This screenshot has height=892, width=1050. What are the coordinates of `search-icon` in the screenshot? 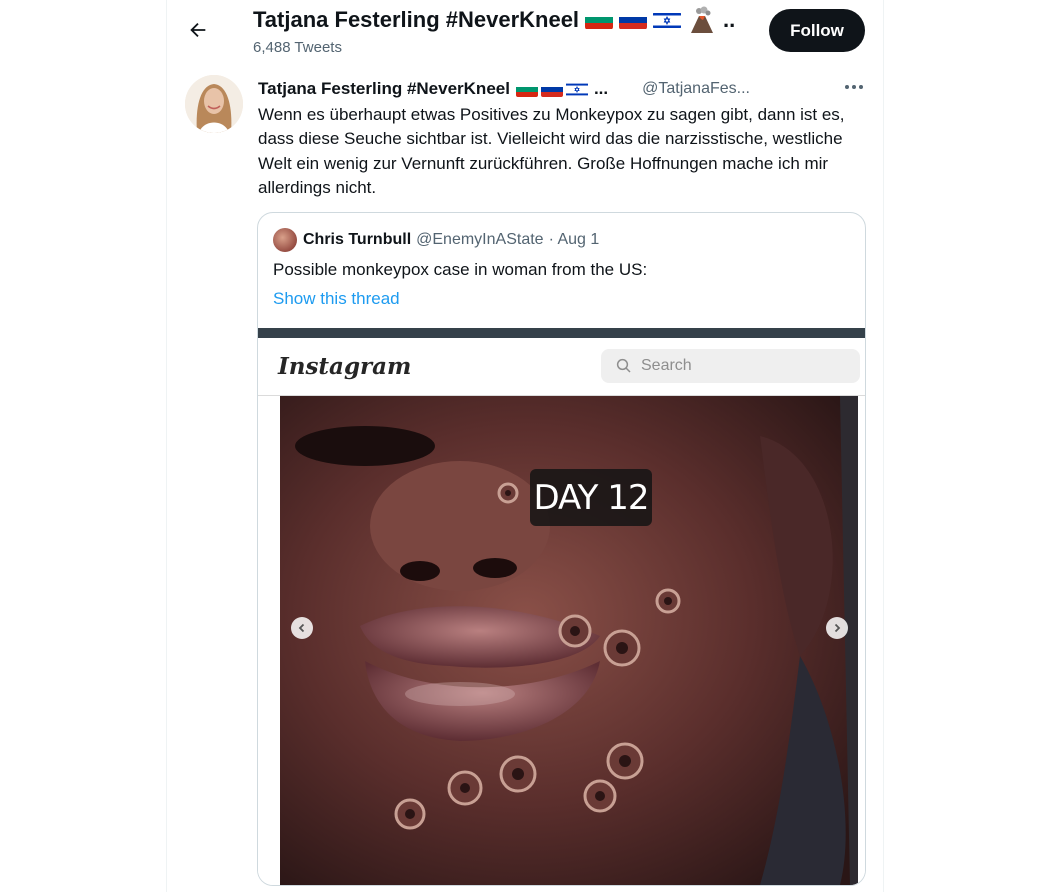 It's located at (623, 365).